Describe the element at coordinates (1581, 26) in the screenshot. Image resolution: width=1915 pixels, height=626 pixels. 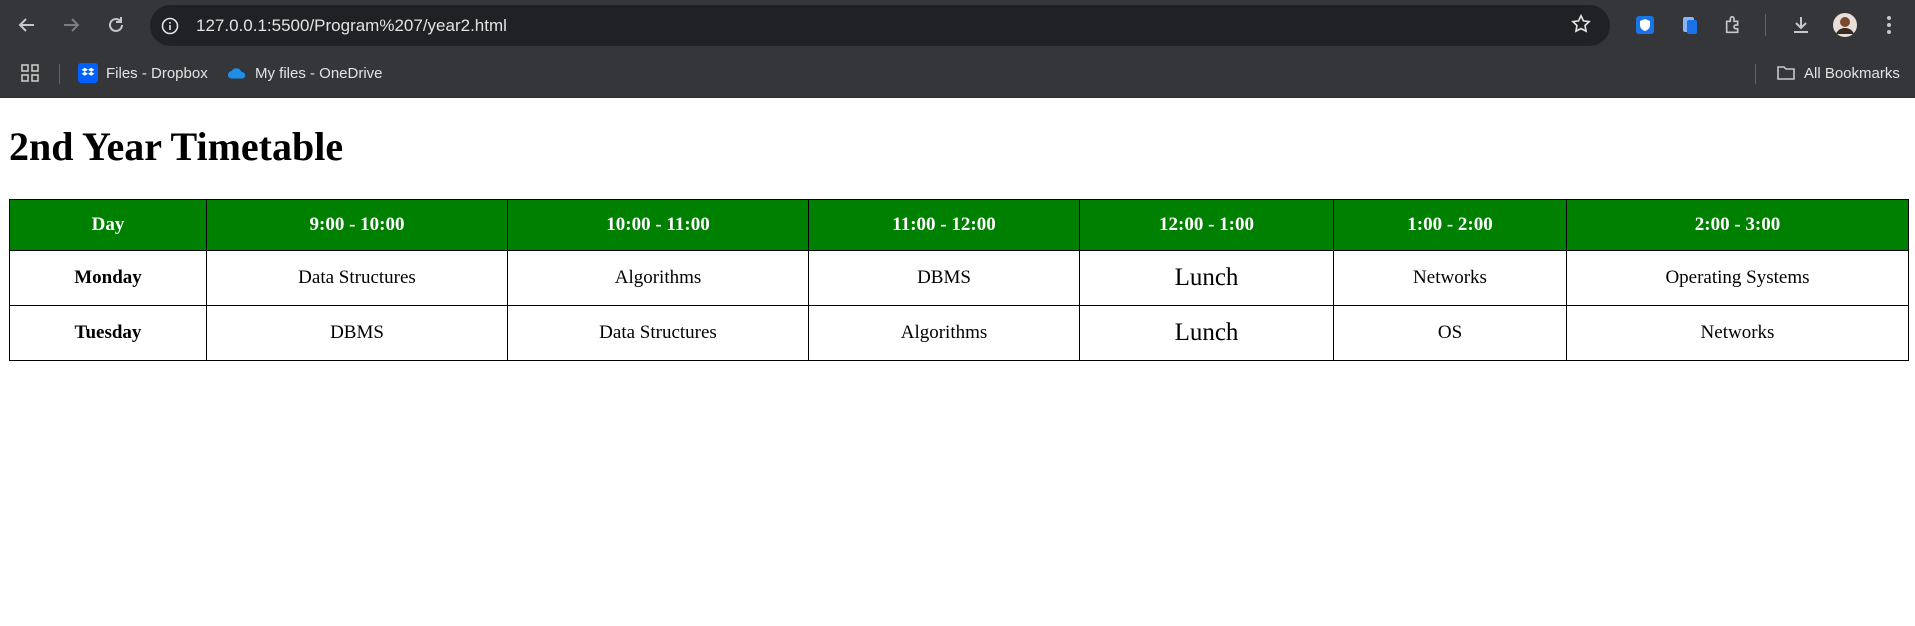
I see `star-icon` at that location.